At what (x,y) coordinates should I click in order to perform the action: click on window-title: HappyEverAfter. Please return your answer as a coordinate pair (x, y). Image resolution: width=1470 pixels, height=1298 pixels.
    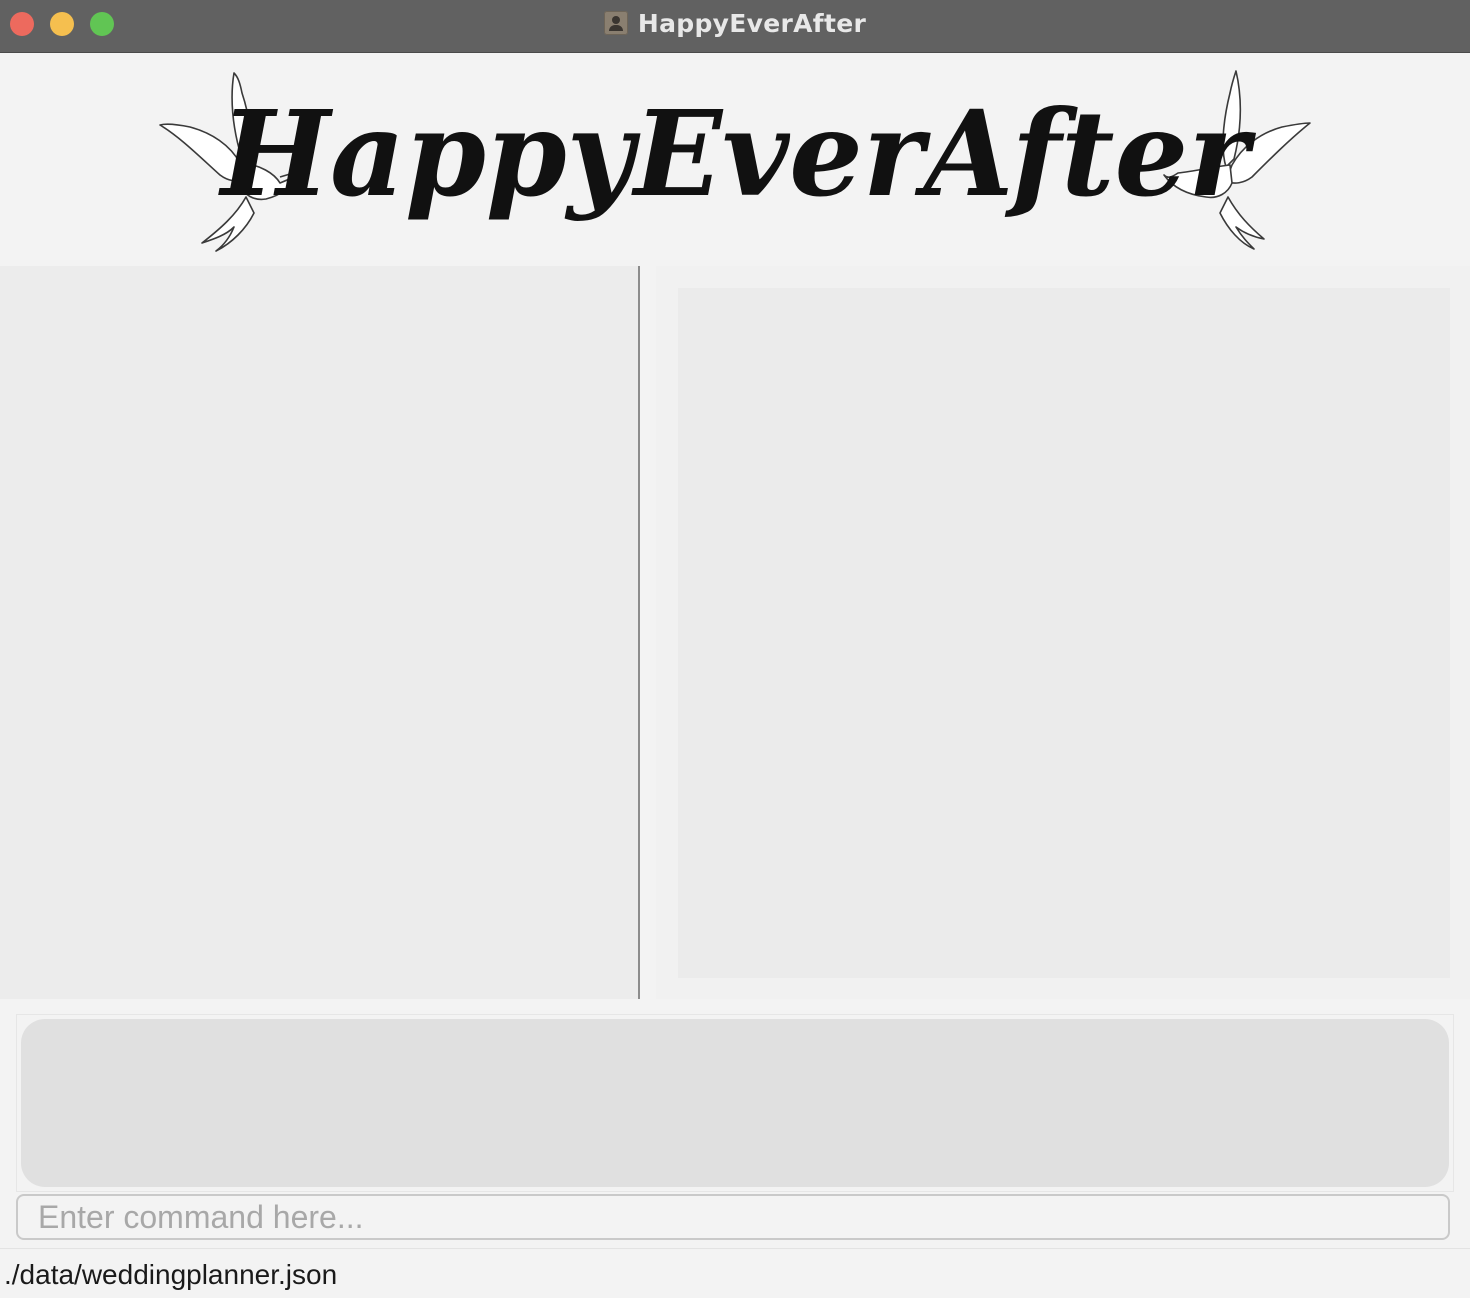
    Looking at the image, I should click on (752, 23).